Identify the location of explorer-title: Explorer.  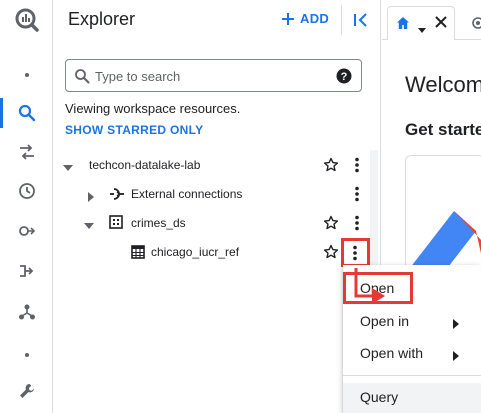
(102, 19).